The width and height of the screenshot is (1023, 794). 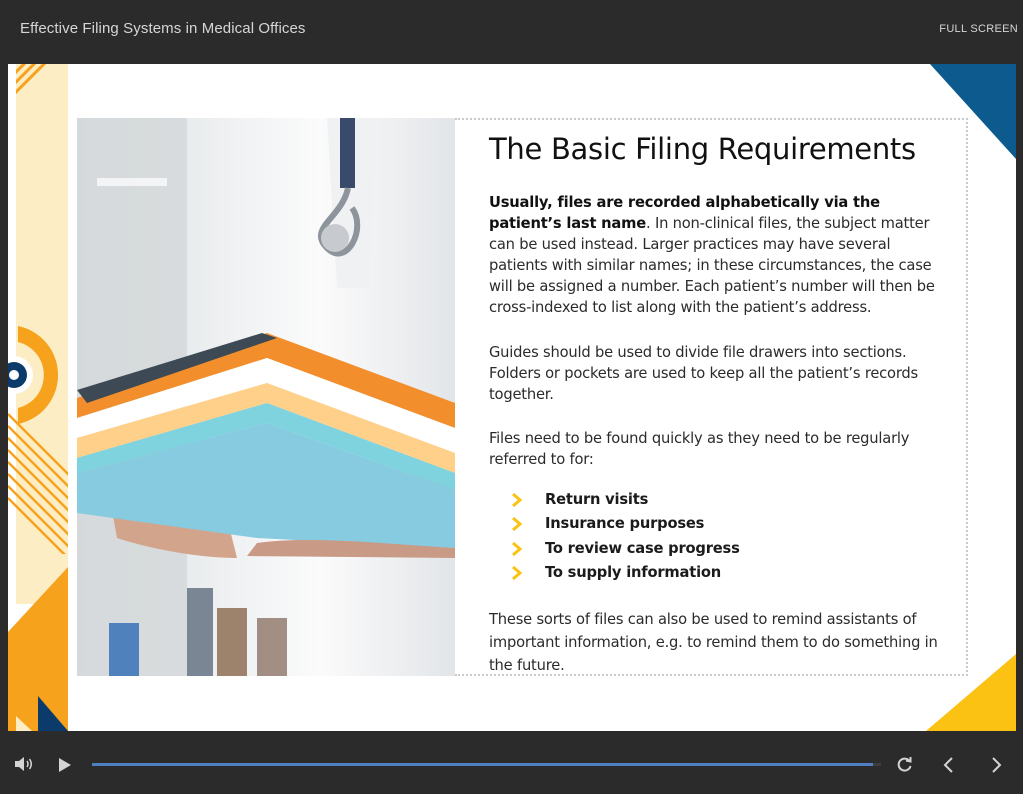 I want to click on replay-icon, so click(x=904, y=764).